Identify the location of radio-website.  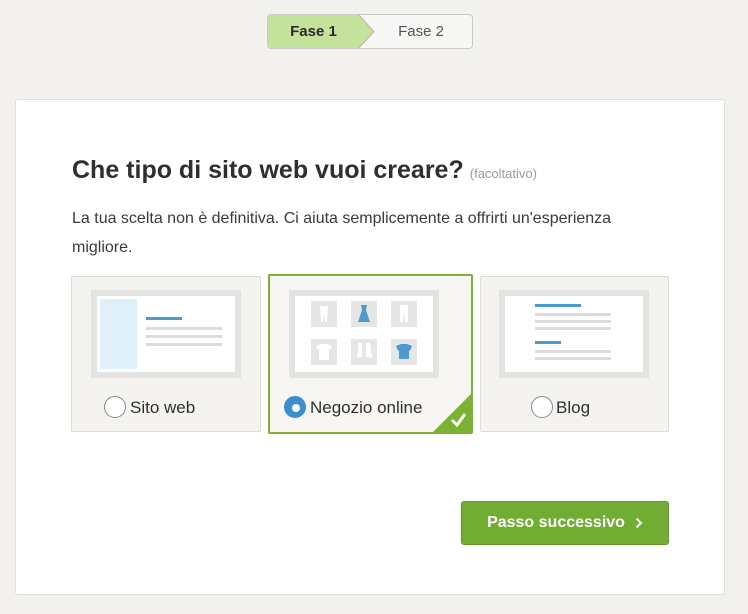
(115, 407).